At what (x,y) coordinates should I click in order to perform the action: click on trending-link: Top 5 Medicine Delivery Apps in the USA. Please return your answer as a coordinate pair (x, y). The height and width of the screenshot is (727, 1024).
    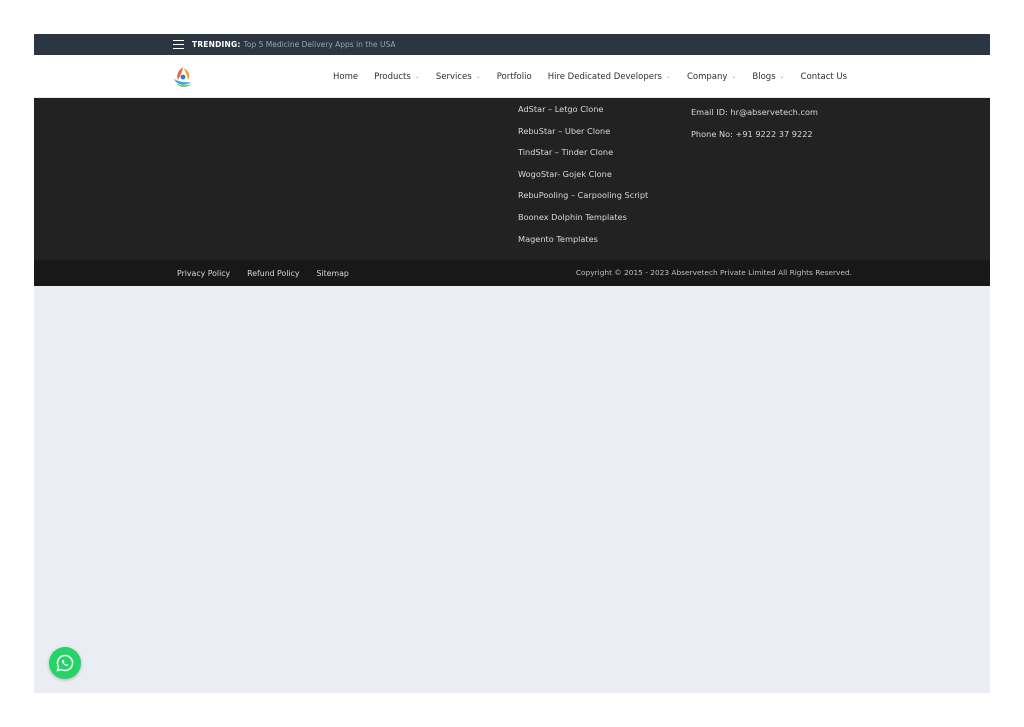
    Looking at the image, I should click on (320, 44).